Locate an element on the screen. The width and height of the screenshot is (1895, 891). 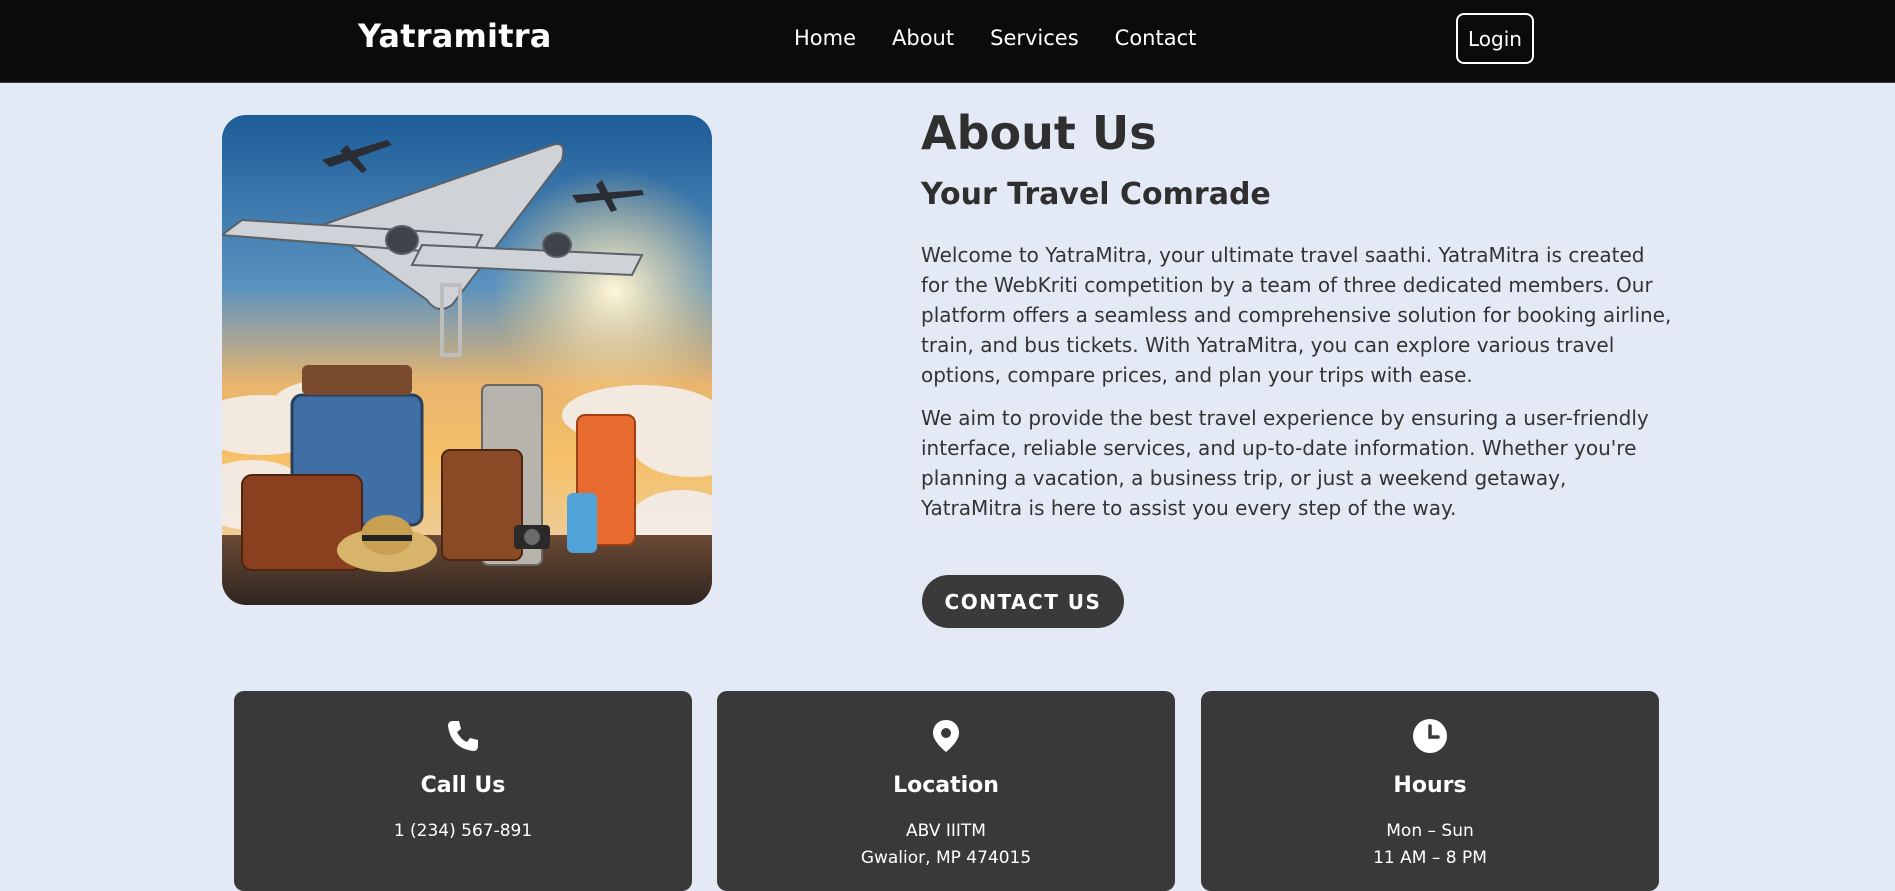
nav-link-contact: Contact is located at coordinates (1156, 38).